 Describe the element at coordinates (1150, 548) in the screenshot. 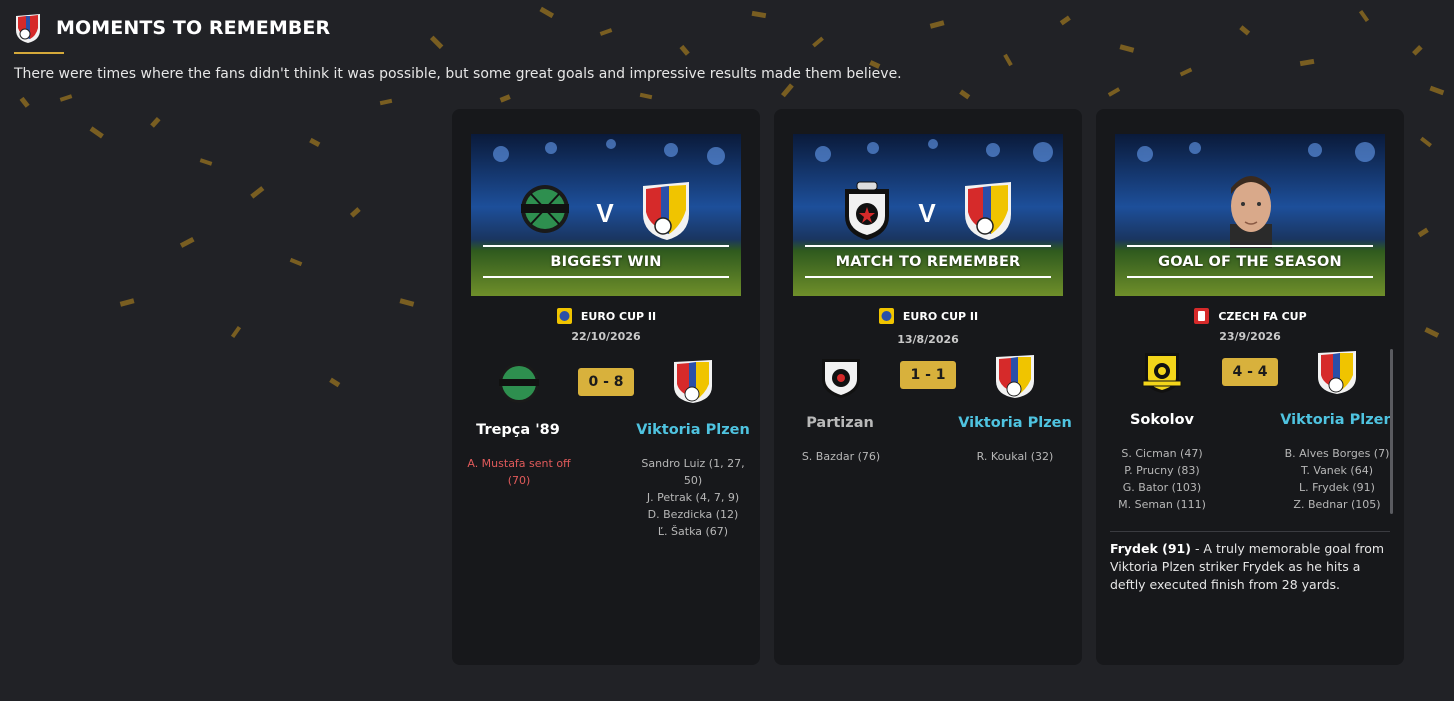

I see `goal-scorer-highlight: Frydek (91)` at that location.